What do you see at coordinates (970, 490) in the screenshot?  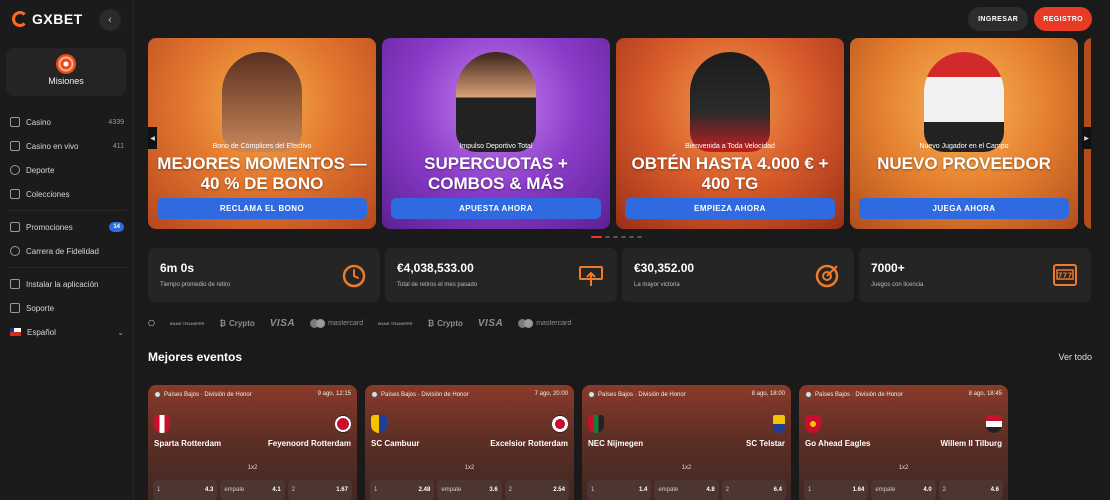 I see `odd-button: 2 4.6` at bounding box center [970, 490].